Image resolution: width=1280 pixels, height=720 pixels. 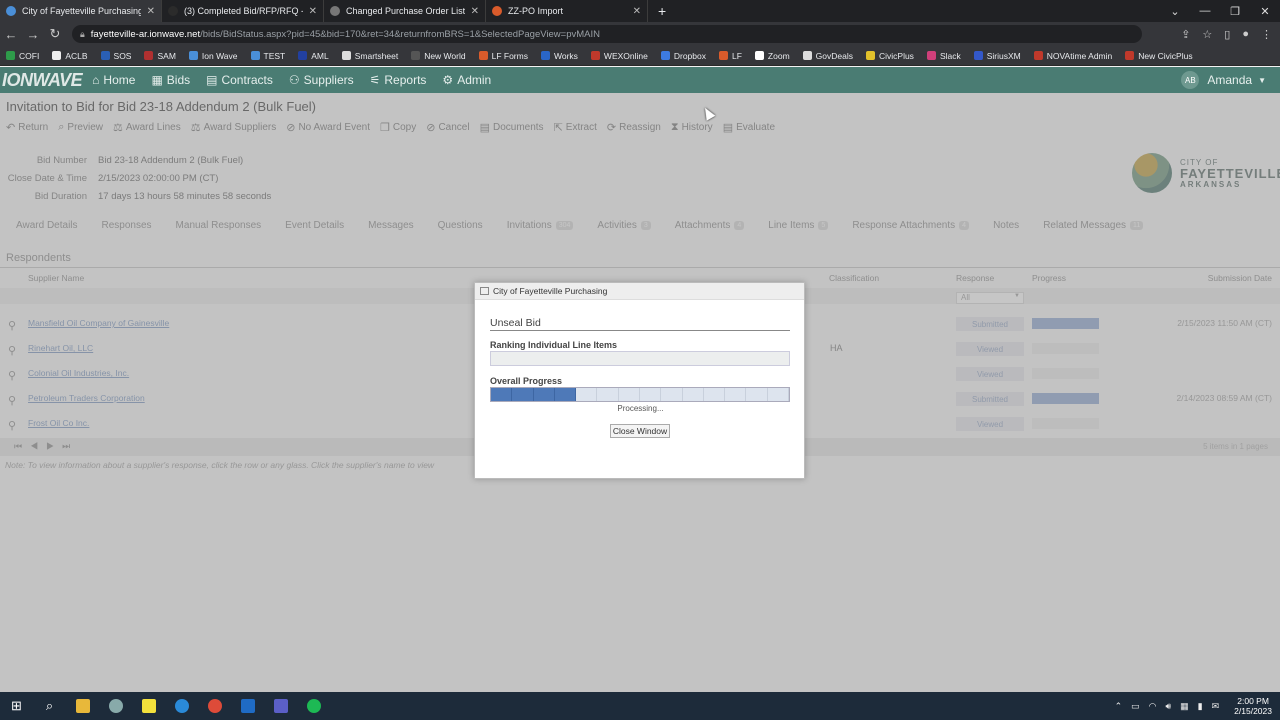 I want to click on user-menu: AB Amanda ▼, so click(x=1223, y=80).